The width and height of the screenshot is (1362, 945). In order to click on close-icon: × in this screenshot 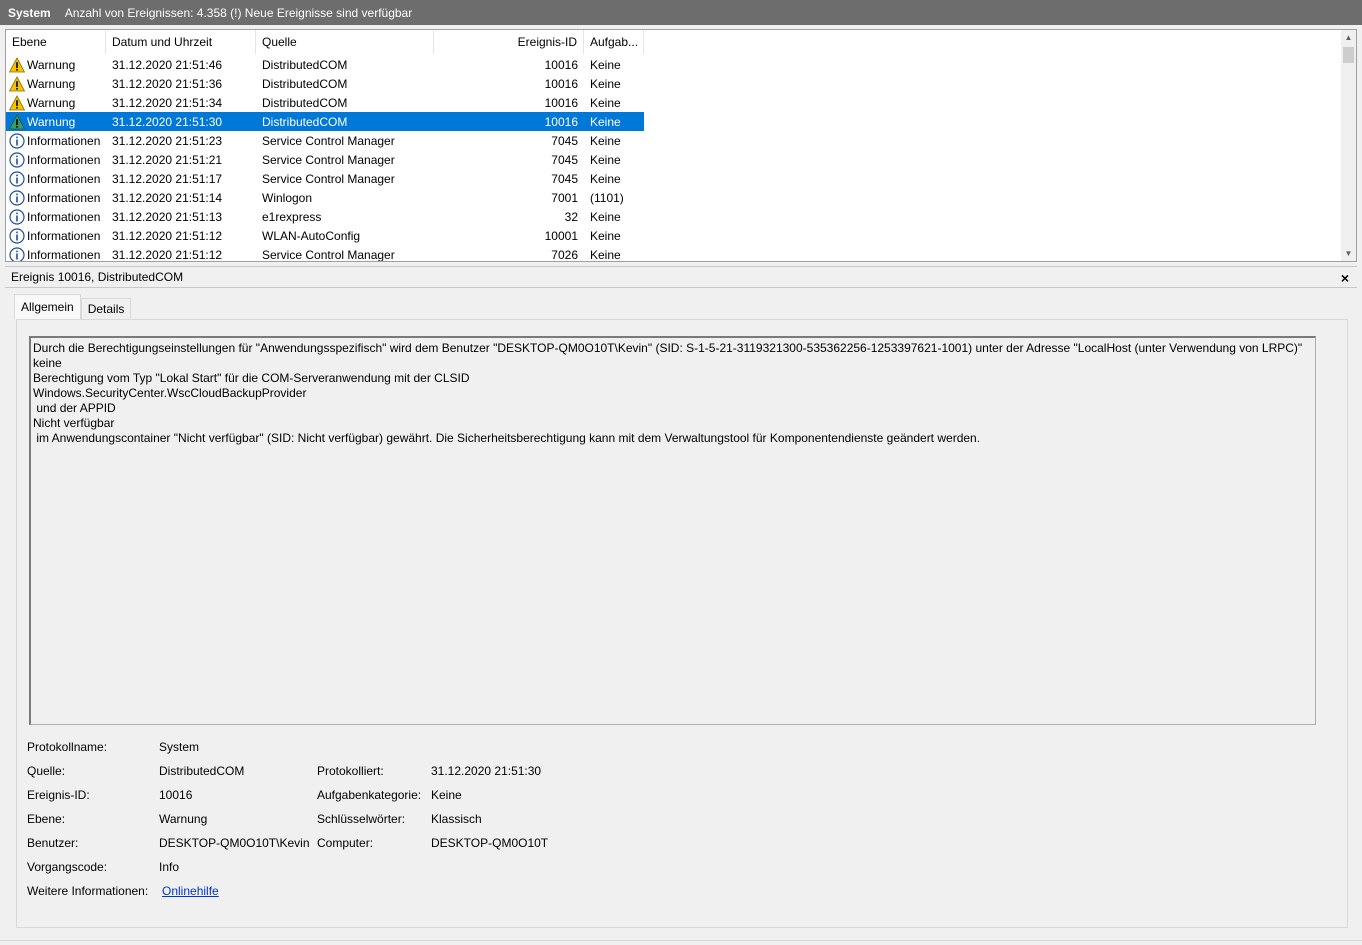, I will do `click(1345, 278)`.